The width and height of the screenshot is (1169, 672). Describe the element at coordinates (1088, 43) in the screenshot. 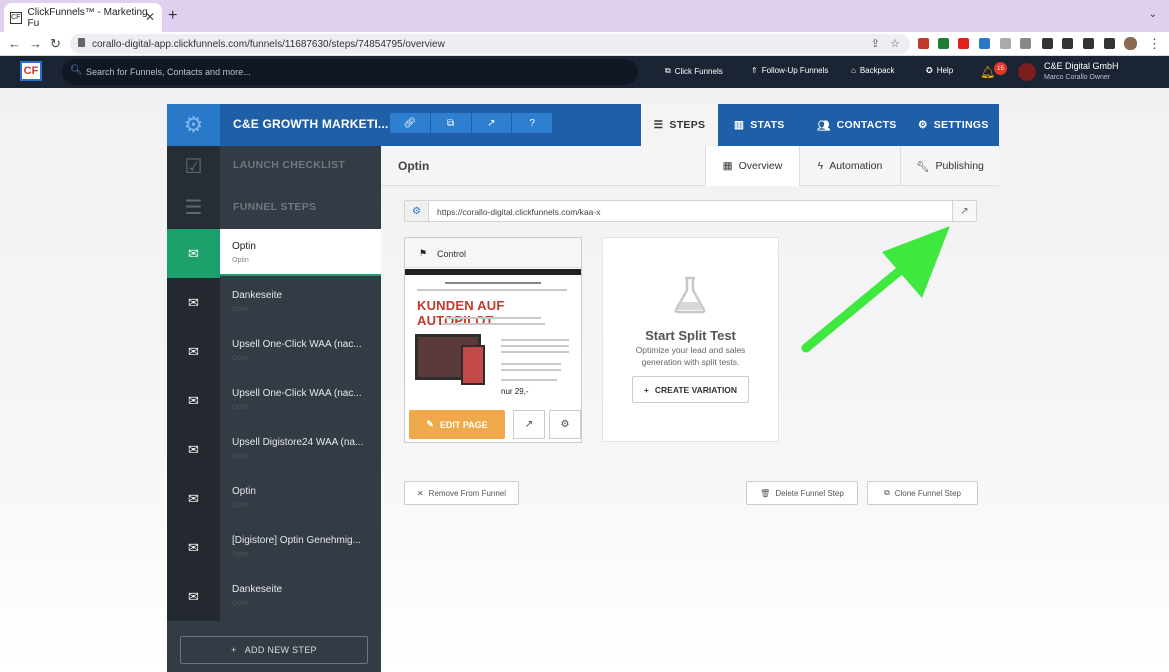

I see `reading-list-icon` at that location.